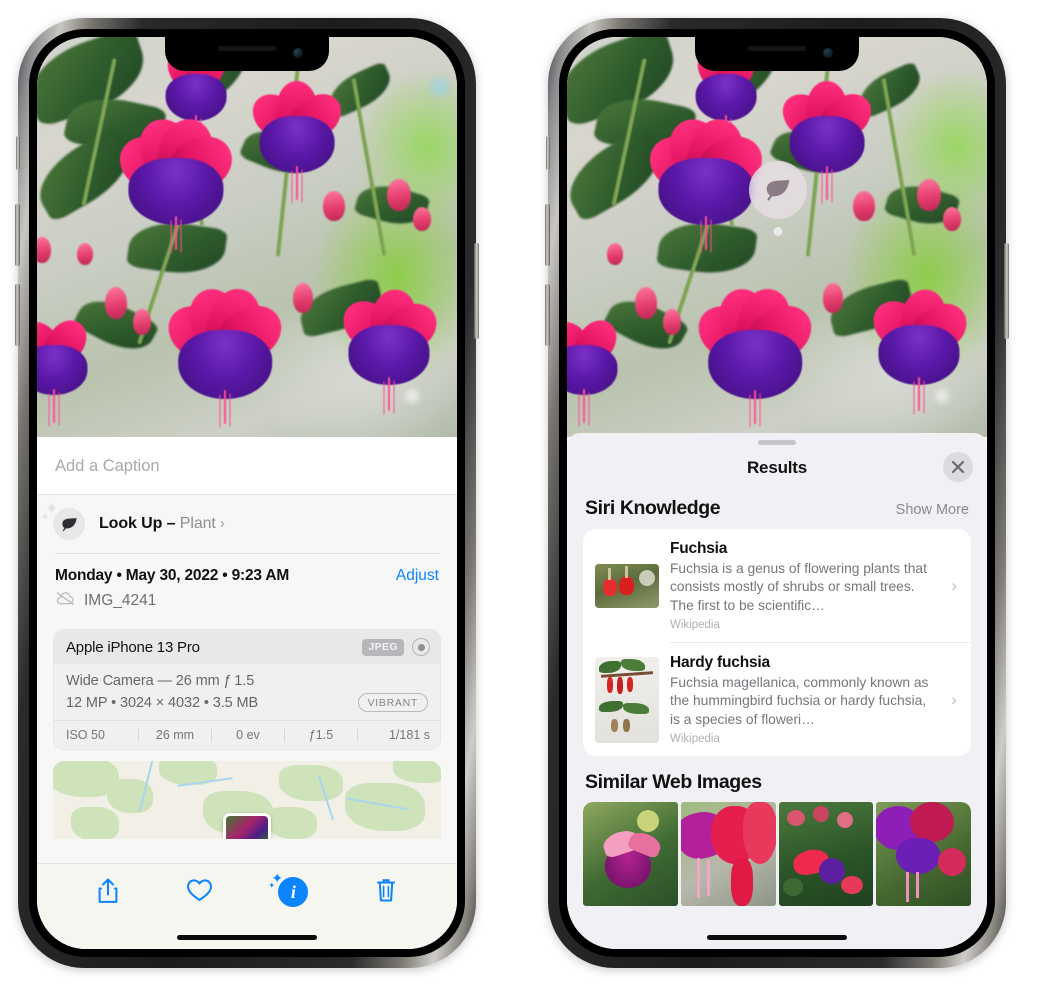  I want to click on share-icon, so click(108, 893).